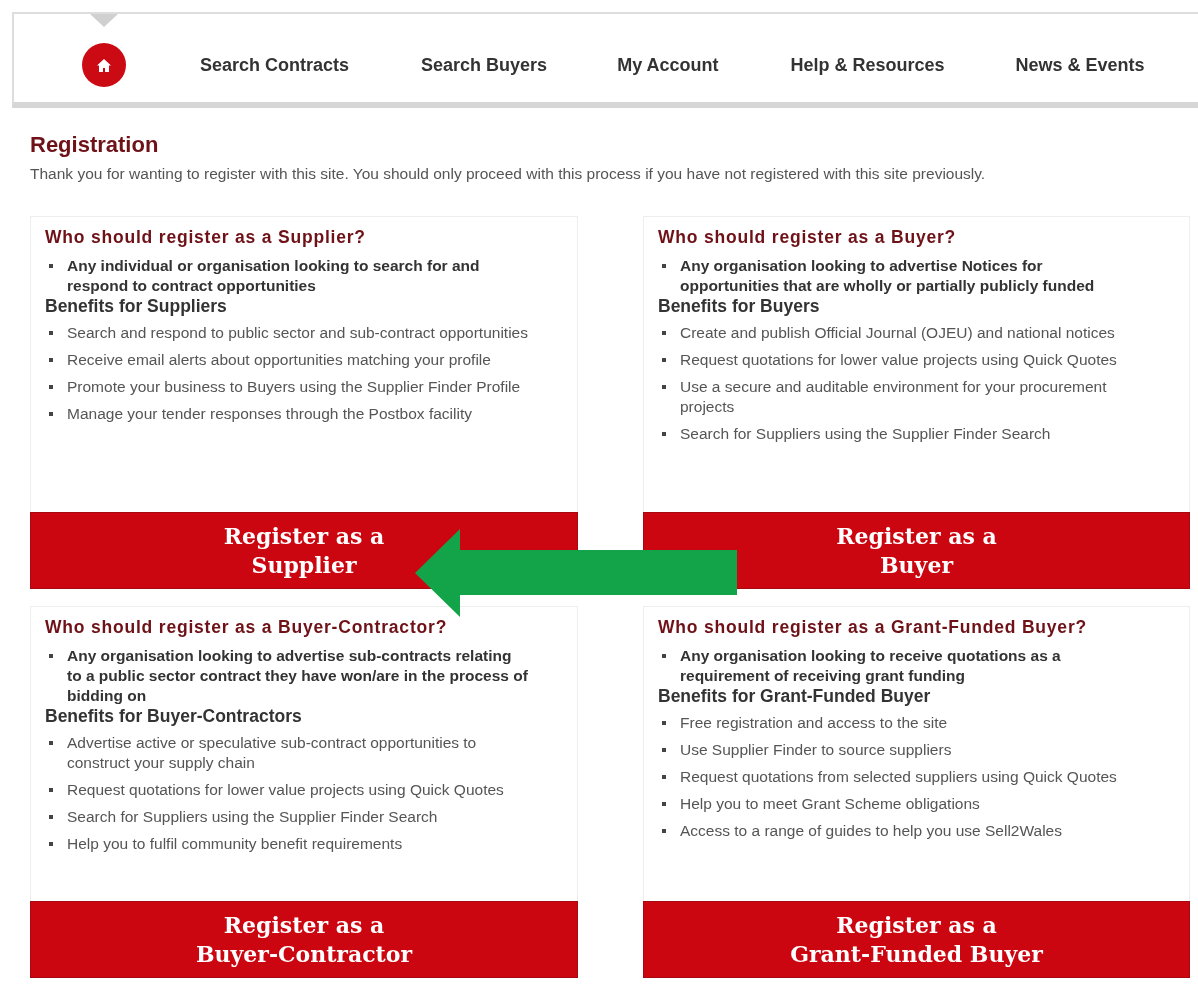 The image size is (1198, 1000). What do you see at coordinates (247, 627) in the screenshot?
I see `card-title: Who should register as a Buyer-Contractor?` at bounding box center [247, 627].